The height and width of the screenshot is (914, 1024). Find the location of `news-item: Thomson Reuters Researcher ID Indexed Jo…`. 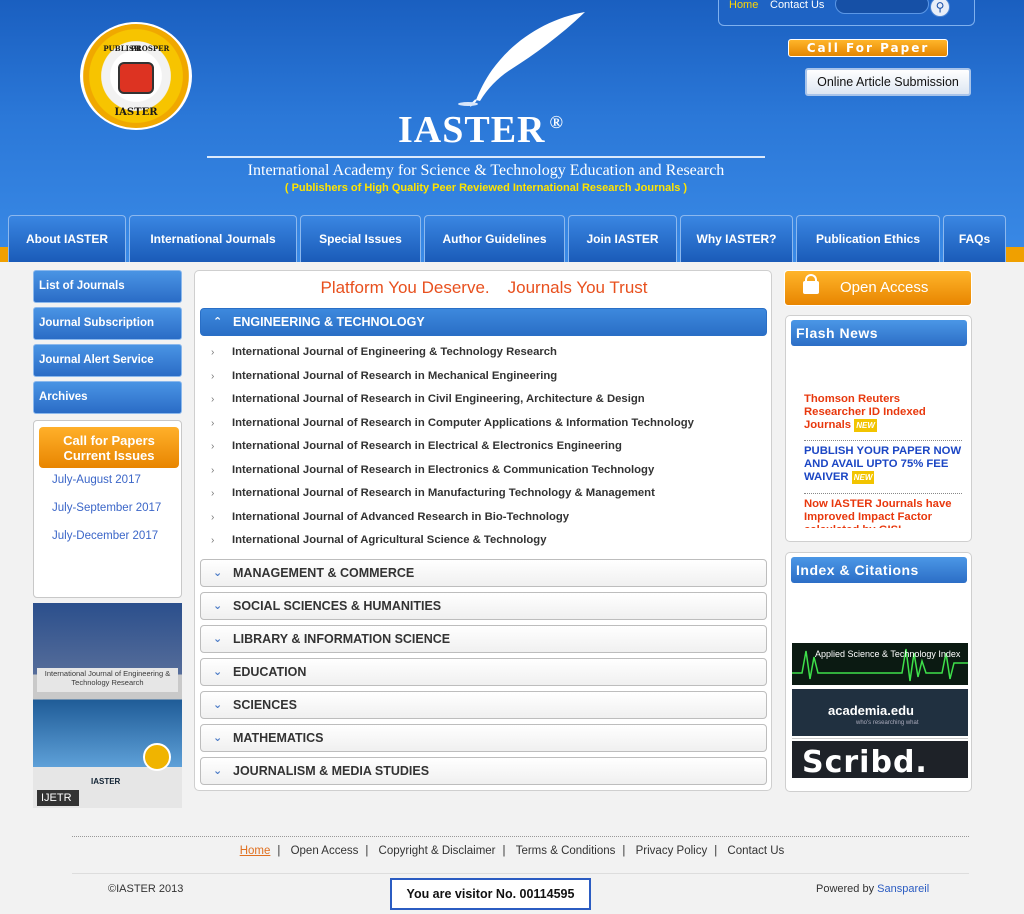

news-item: Thomson Reuters Researcher ID Indexed Jo… is located at coordinates (884, 412).